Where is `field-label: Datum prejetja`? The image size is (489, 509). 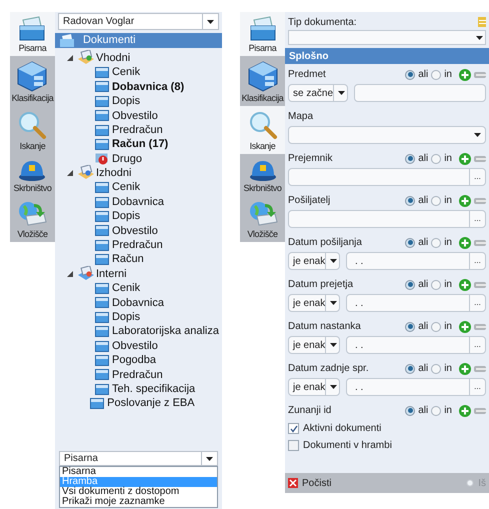 field-label: Datum prejetja is located at coordinates (321, 285).